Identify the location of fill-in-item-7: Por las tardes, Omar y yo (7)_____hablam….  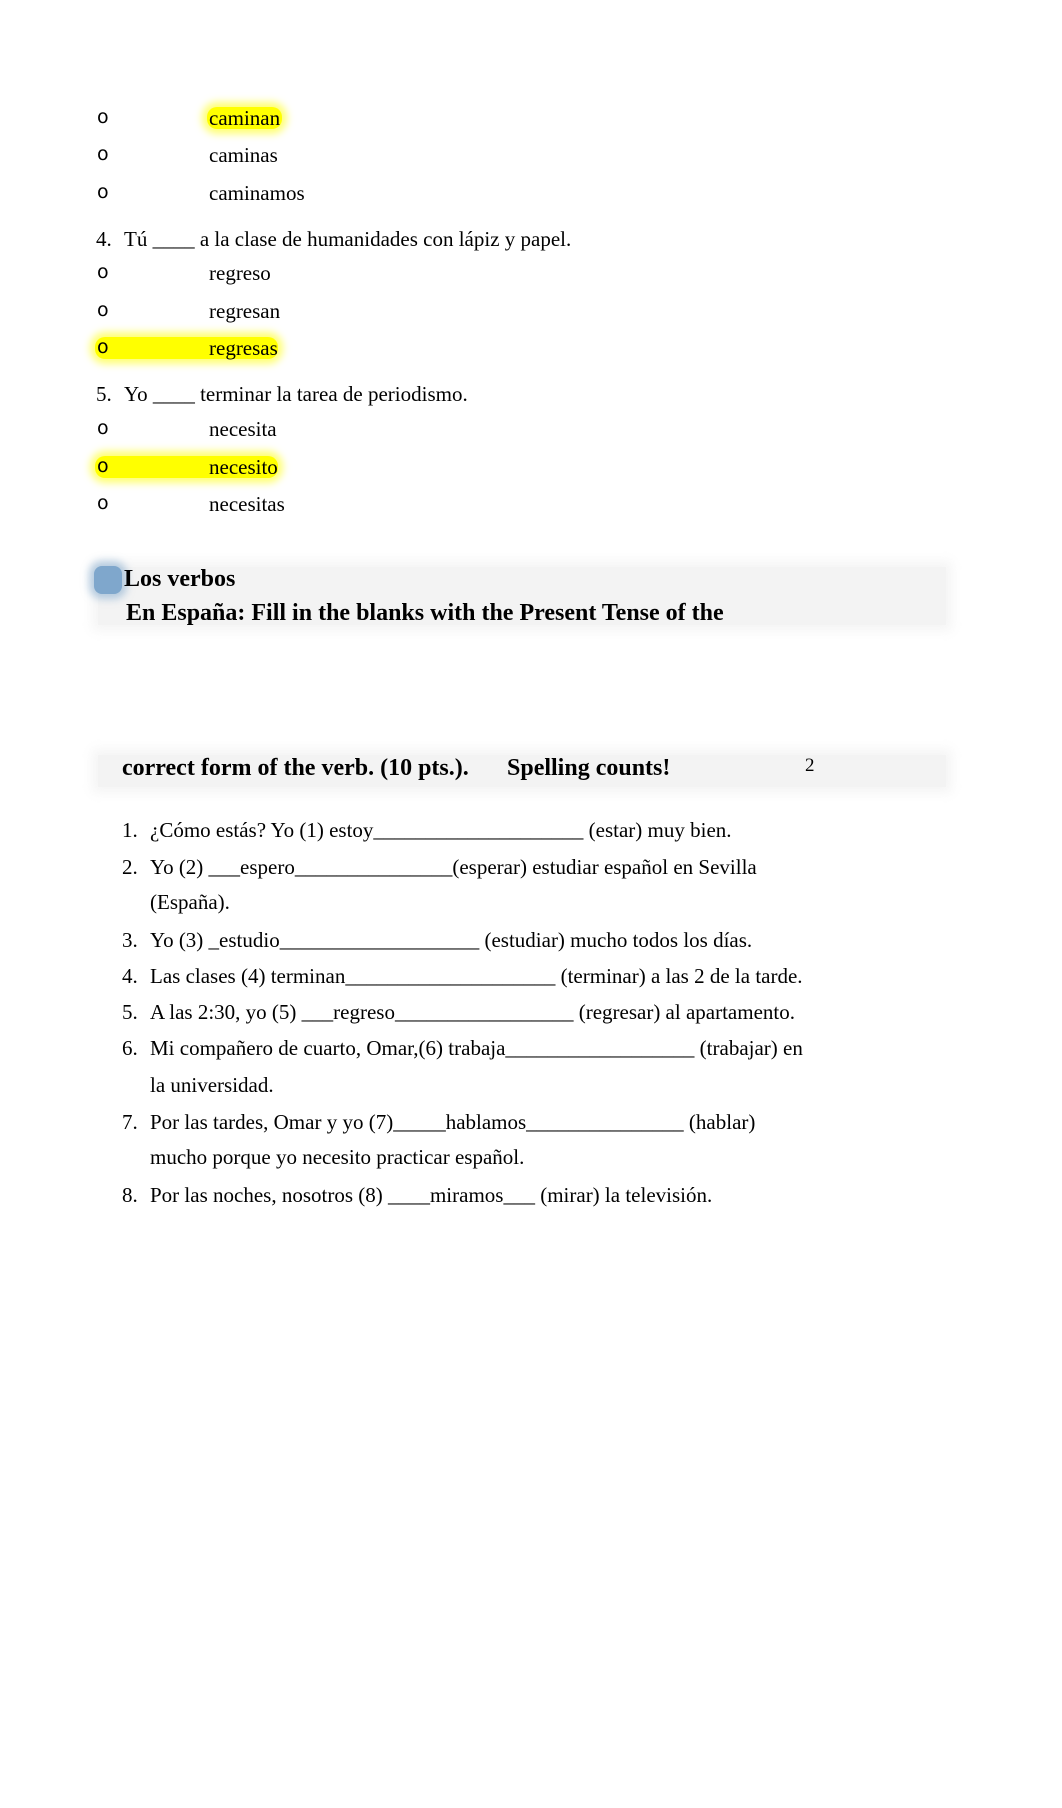
(452, 1122).